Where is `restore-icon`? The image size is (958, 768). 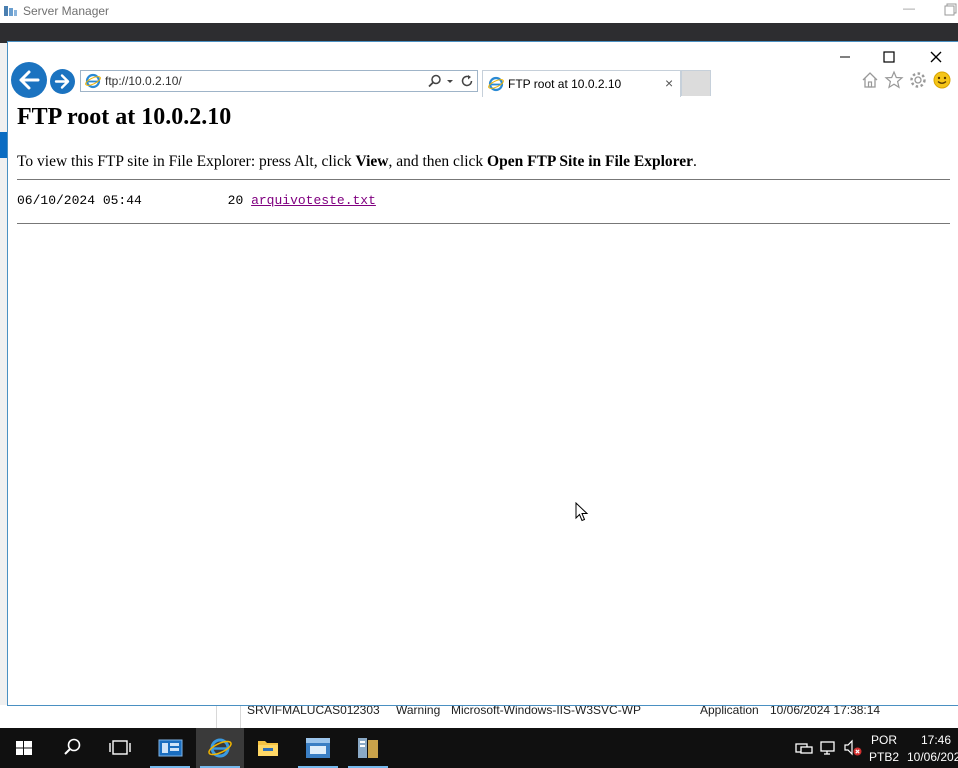 restore-icon is located at coordinates (951, 10).